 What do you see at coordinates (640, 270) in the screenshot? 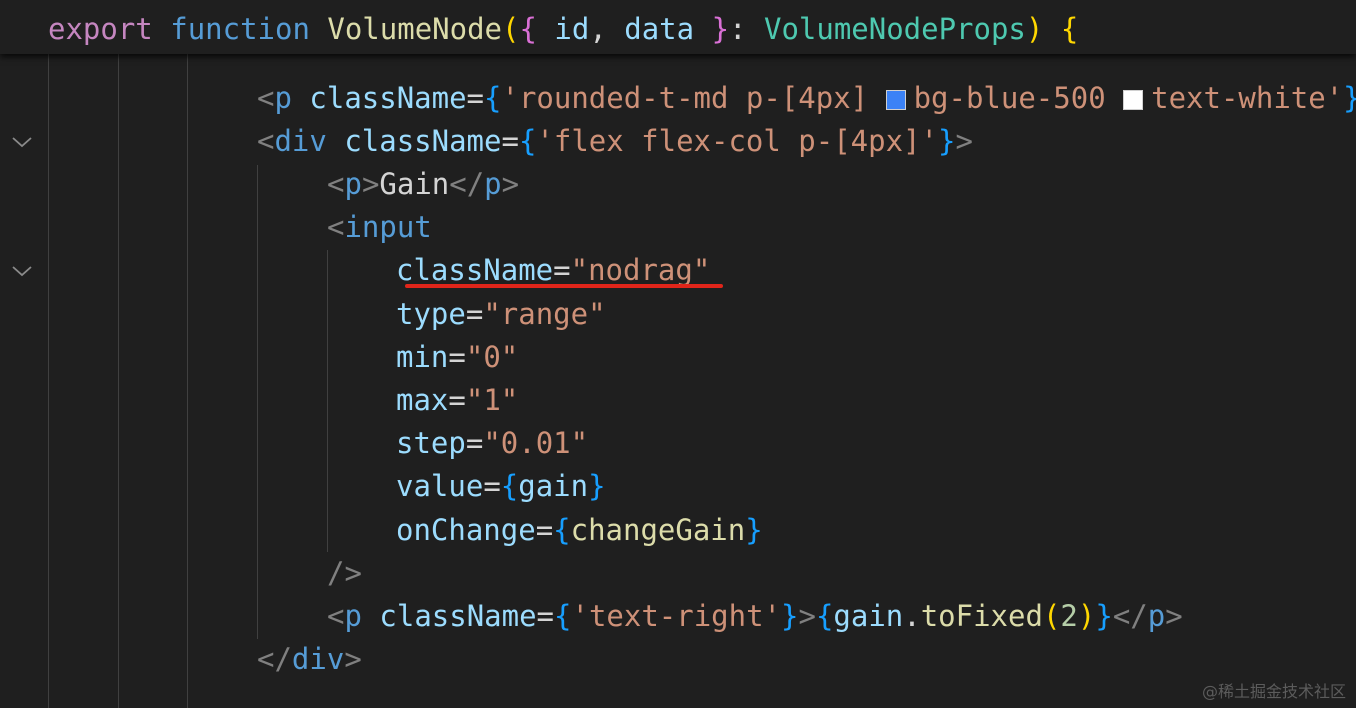
I see `string-literal: "nodrag"` at bounding box center [640, 270].